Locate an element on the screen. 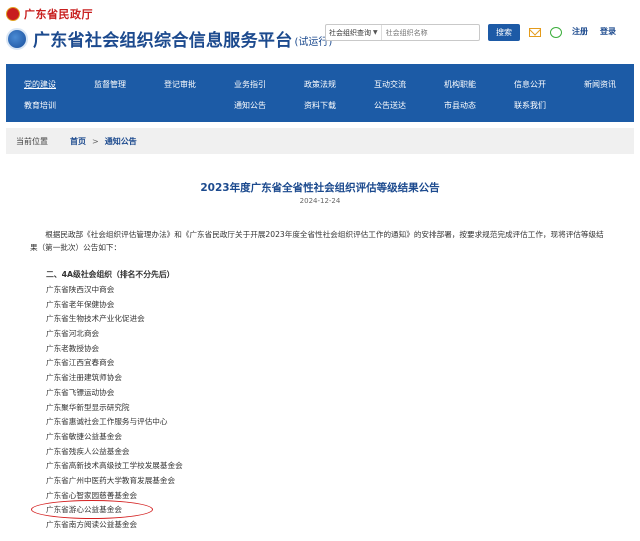 Image resolution: width=640 pixels, height=541 pixels. list-item: 广东省南方阅读公益基金会 is located at coordinates (92, 524).